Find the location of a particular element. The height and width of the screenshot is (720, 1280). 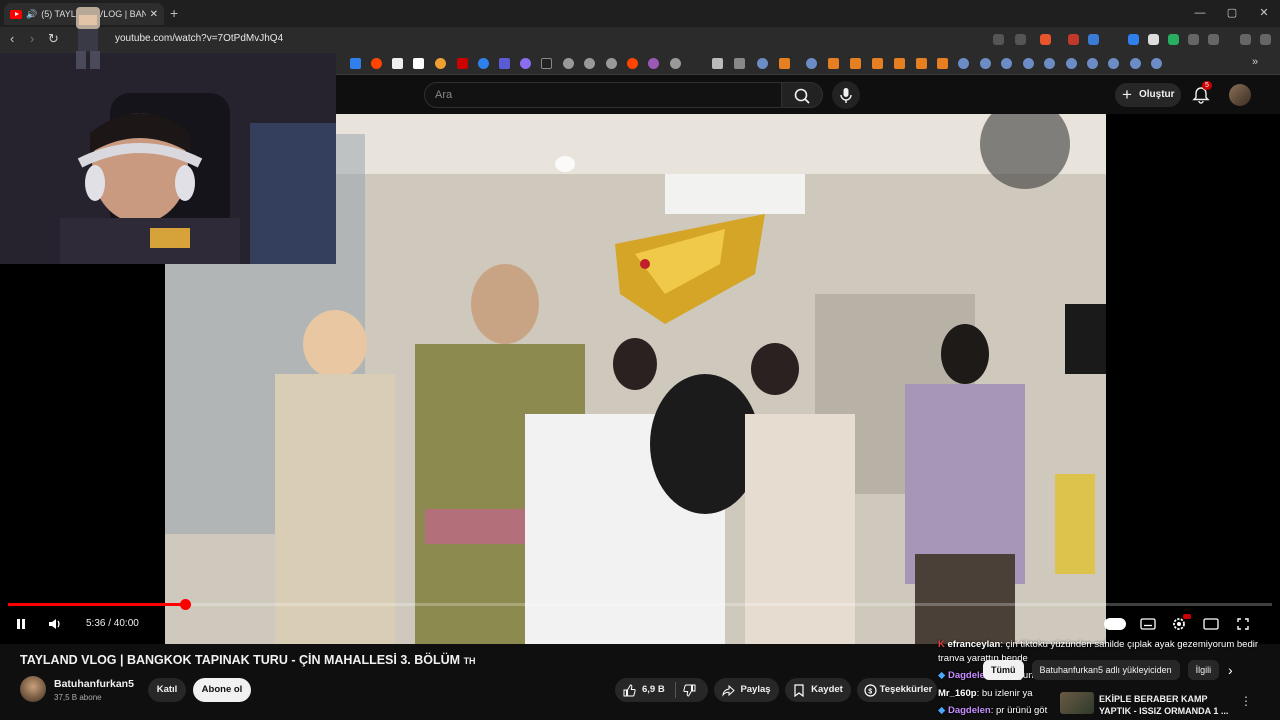

channel-name: Batuhanfurkan5 is located at coordinates (94, 684).